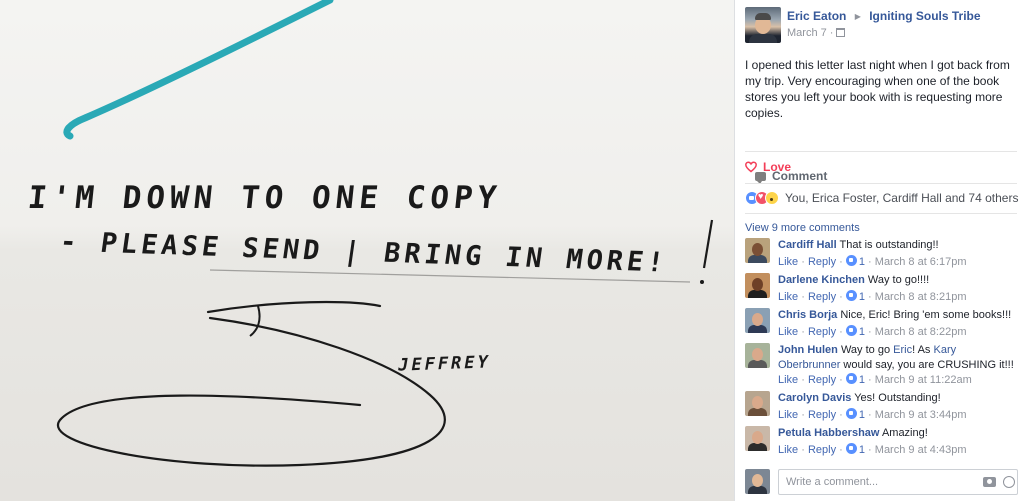 This screenshot has height=501, width=1024. What do you see at coordinates (816, 16) in the screenshot?
I see `author-name-link: Eric Eaton` at bounding box center [816, 16].